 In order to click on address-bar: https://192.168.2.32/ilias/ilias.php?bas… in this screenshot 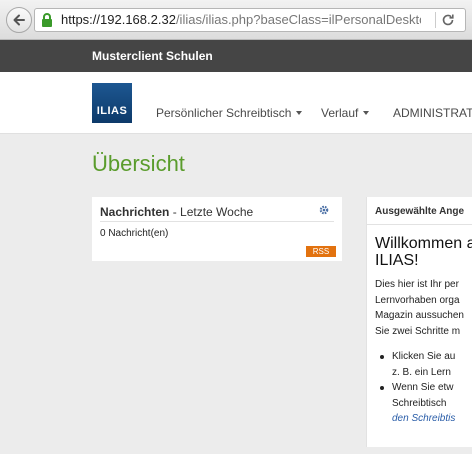, I will do `click(250, 20)`.